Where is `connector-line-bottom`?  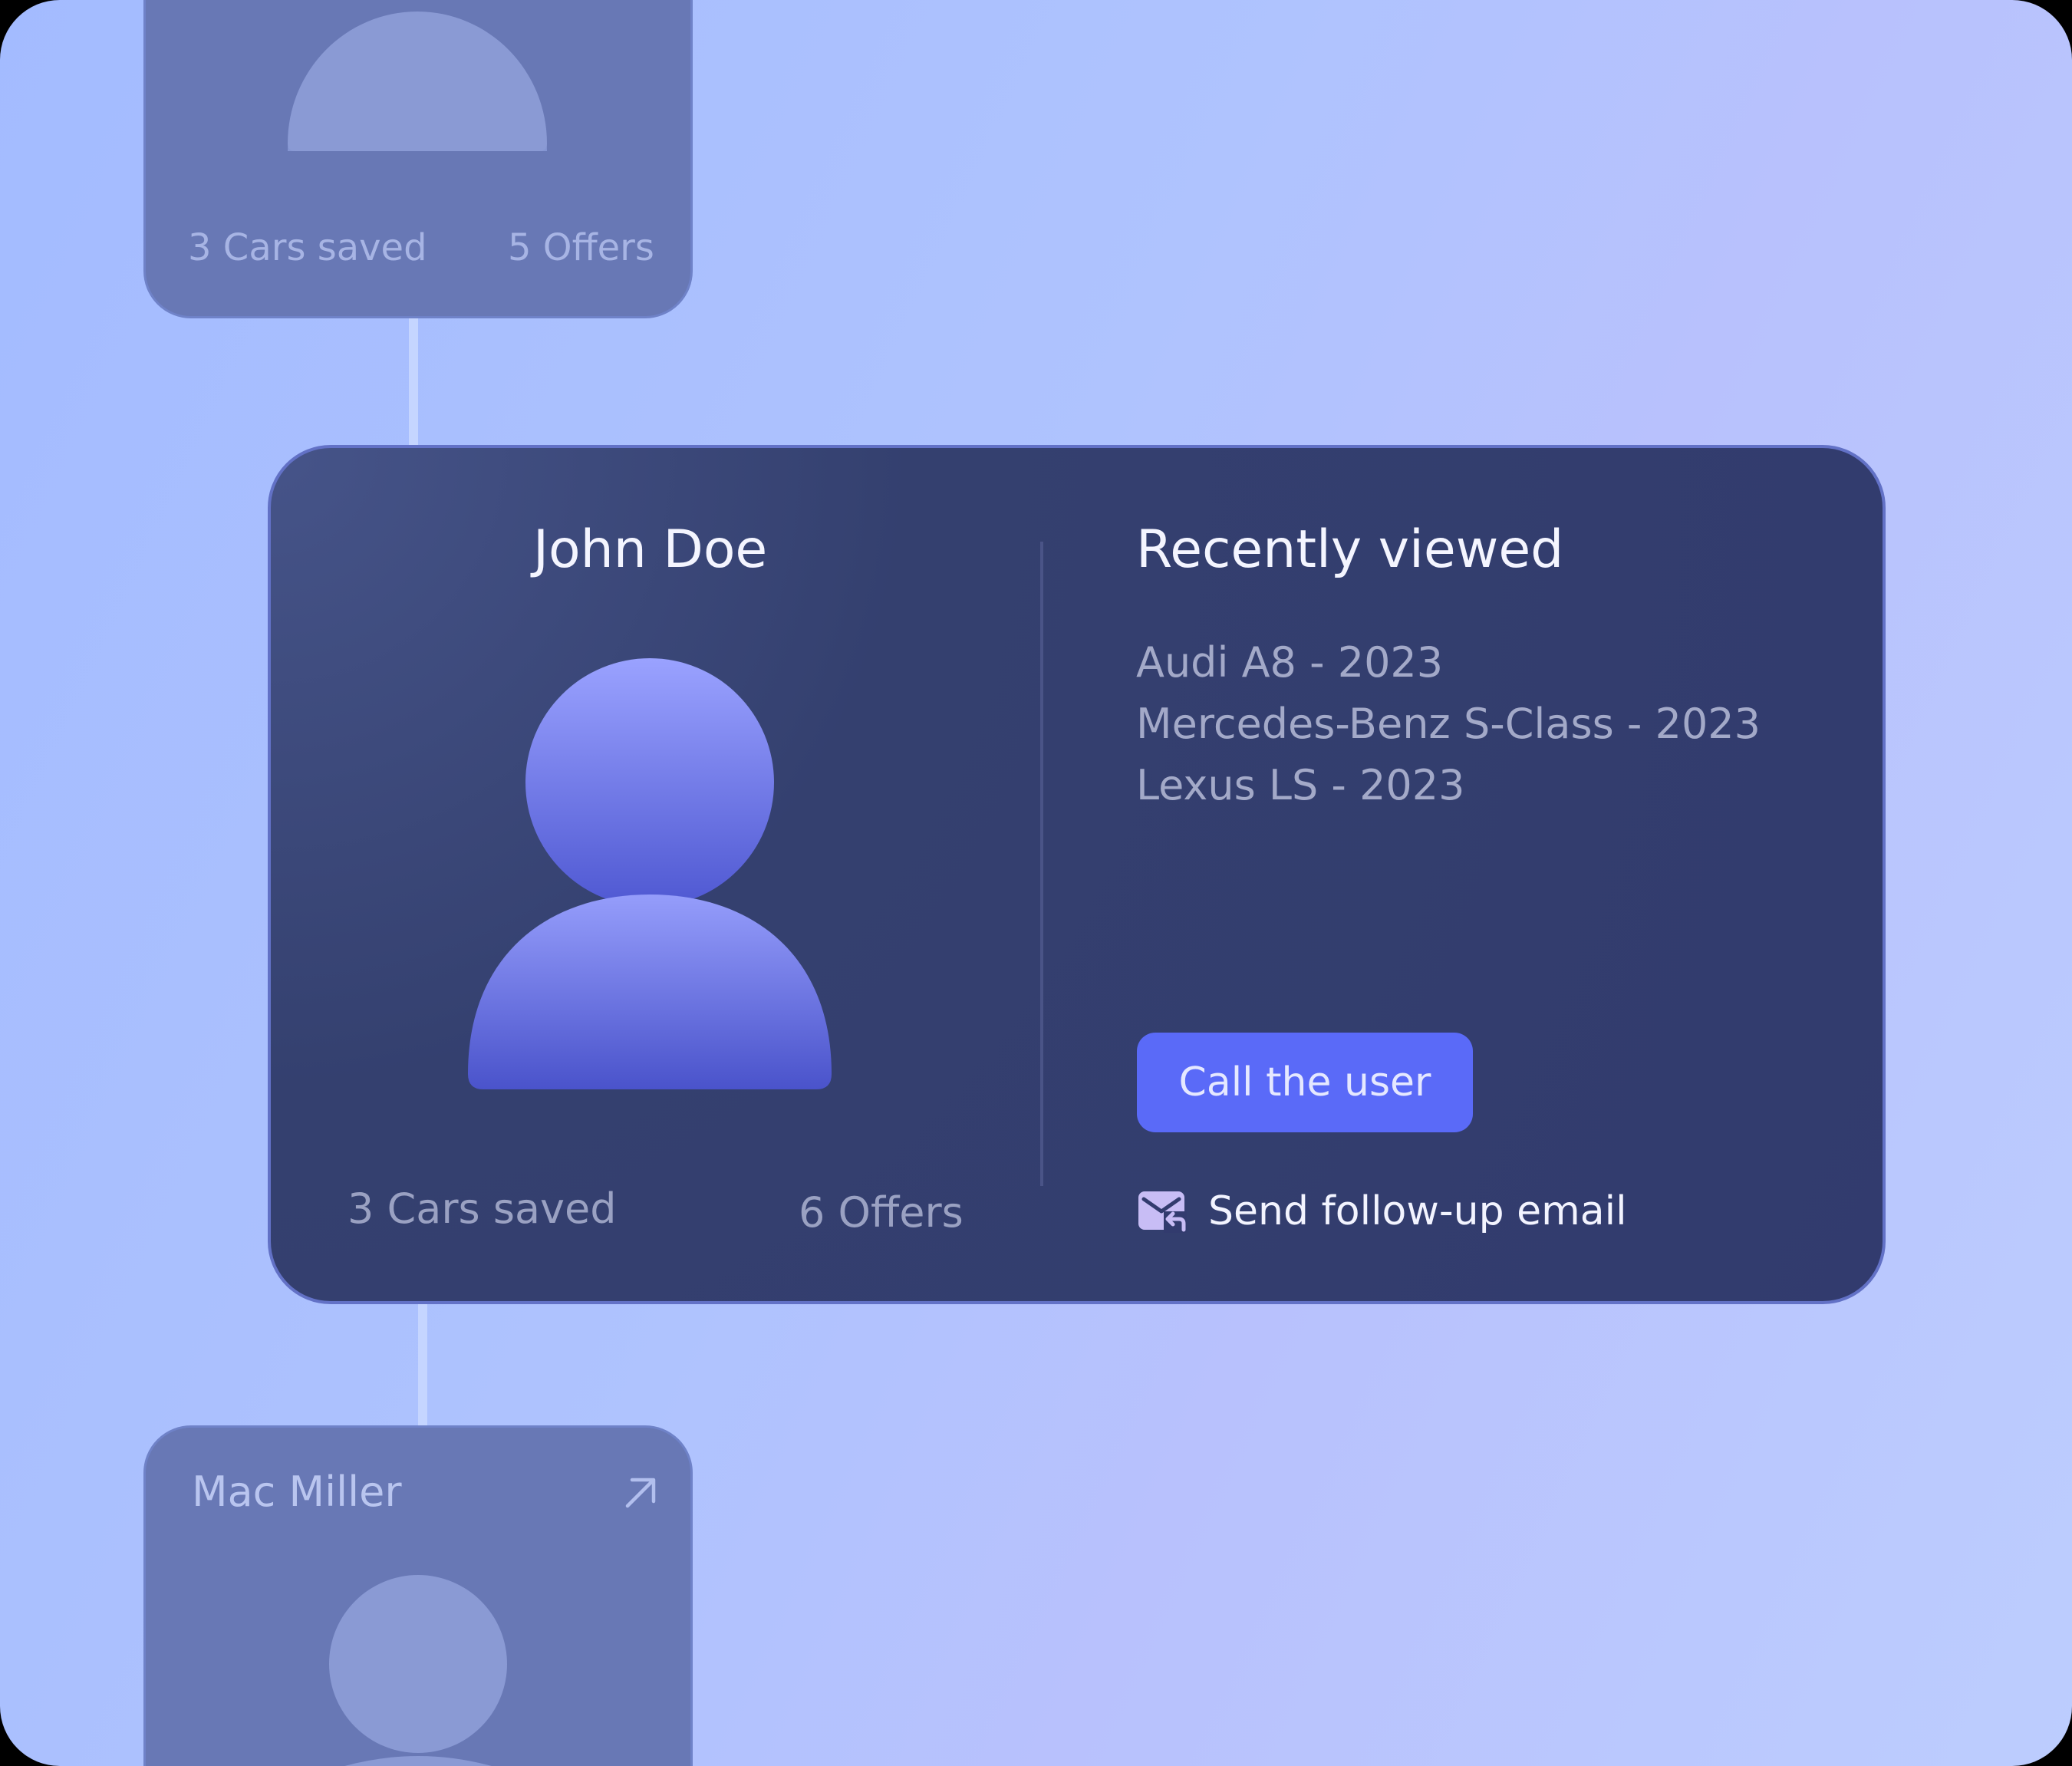
connector-line-bottom is located at coordinates (422, 1365).